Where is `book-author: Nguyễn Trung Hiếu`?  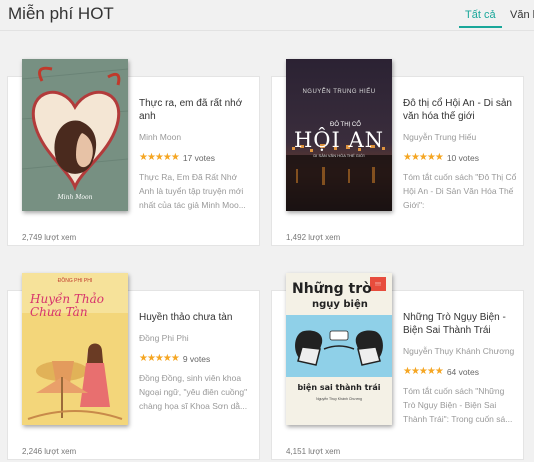 book-author: Nguyễn Trung Hiếu is located at coordinates (460, 137).